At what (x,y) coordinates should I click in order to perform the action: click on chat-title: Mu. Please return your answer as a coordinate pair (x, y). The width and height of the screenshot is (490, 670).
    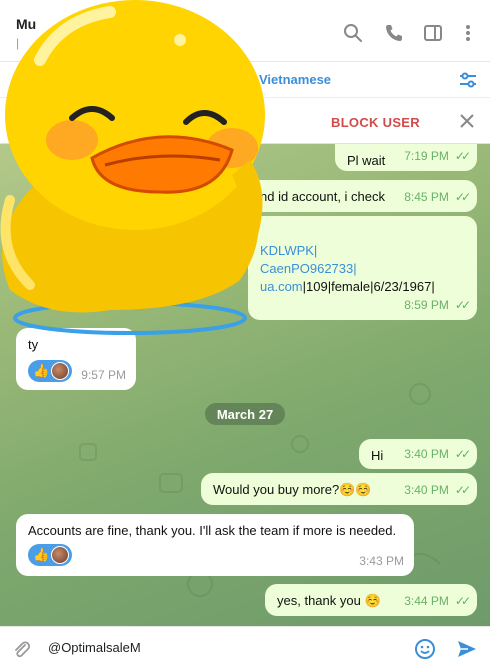
    Looking at the image, I should click on (26, 24).